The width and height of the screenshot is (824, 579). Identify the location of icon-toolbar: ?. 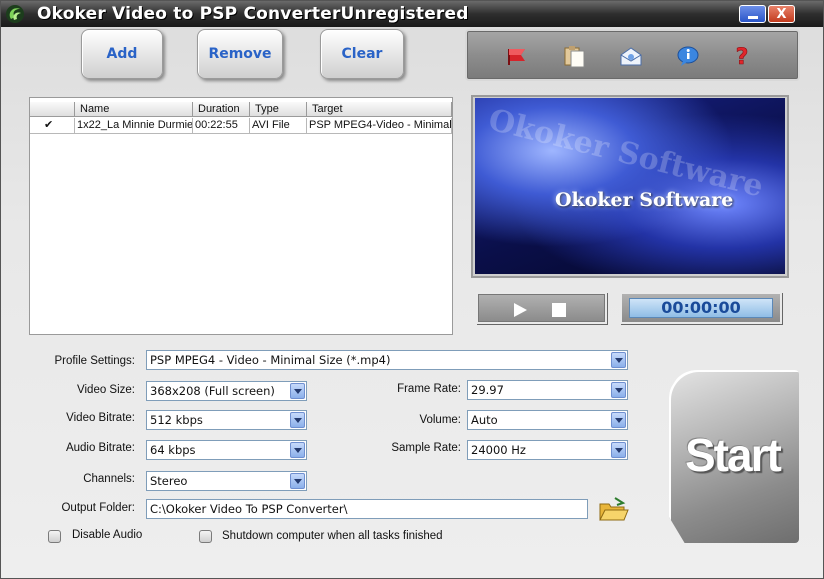
(632, 55).